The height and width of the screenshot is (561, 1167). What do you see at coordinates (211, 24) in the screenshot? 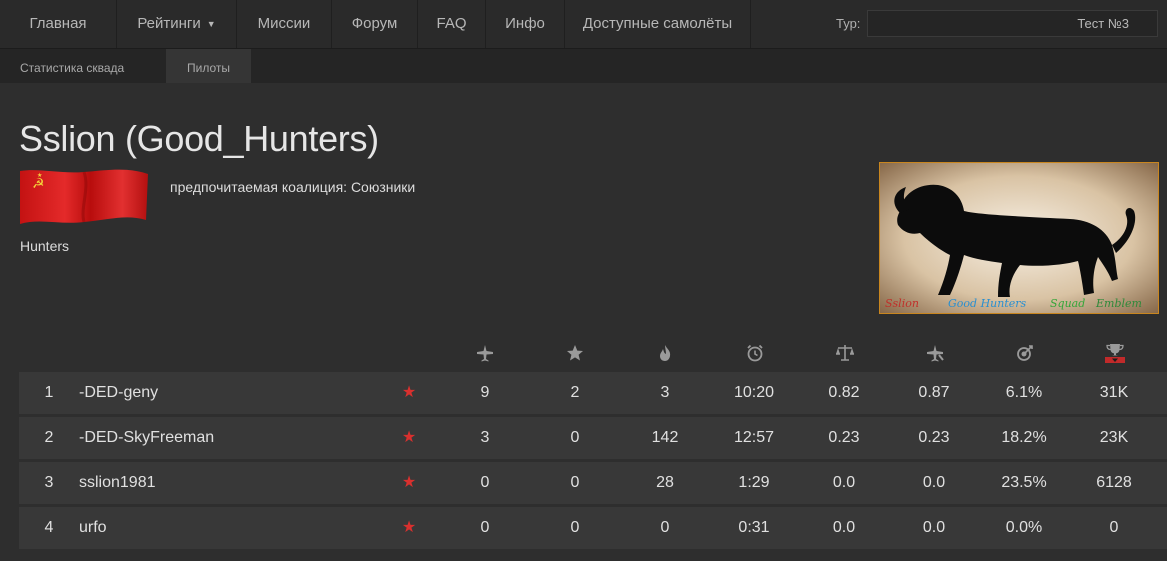
I see `chevron-down-icon: ▼` at bounding box center [211, 24].